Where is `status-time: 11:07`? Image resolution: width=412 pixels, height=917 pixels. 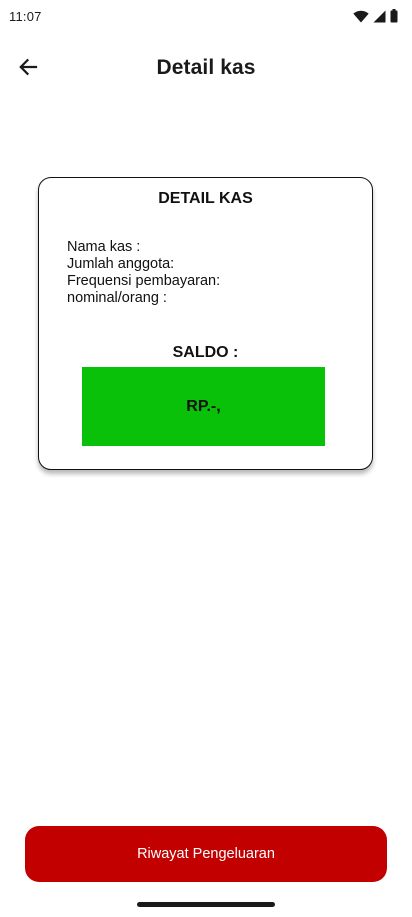 status-time: 11:07 is located at coordinates (25, 16).